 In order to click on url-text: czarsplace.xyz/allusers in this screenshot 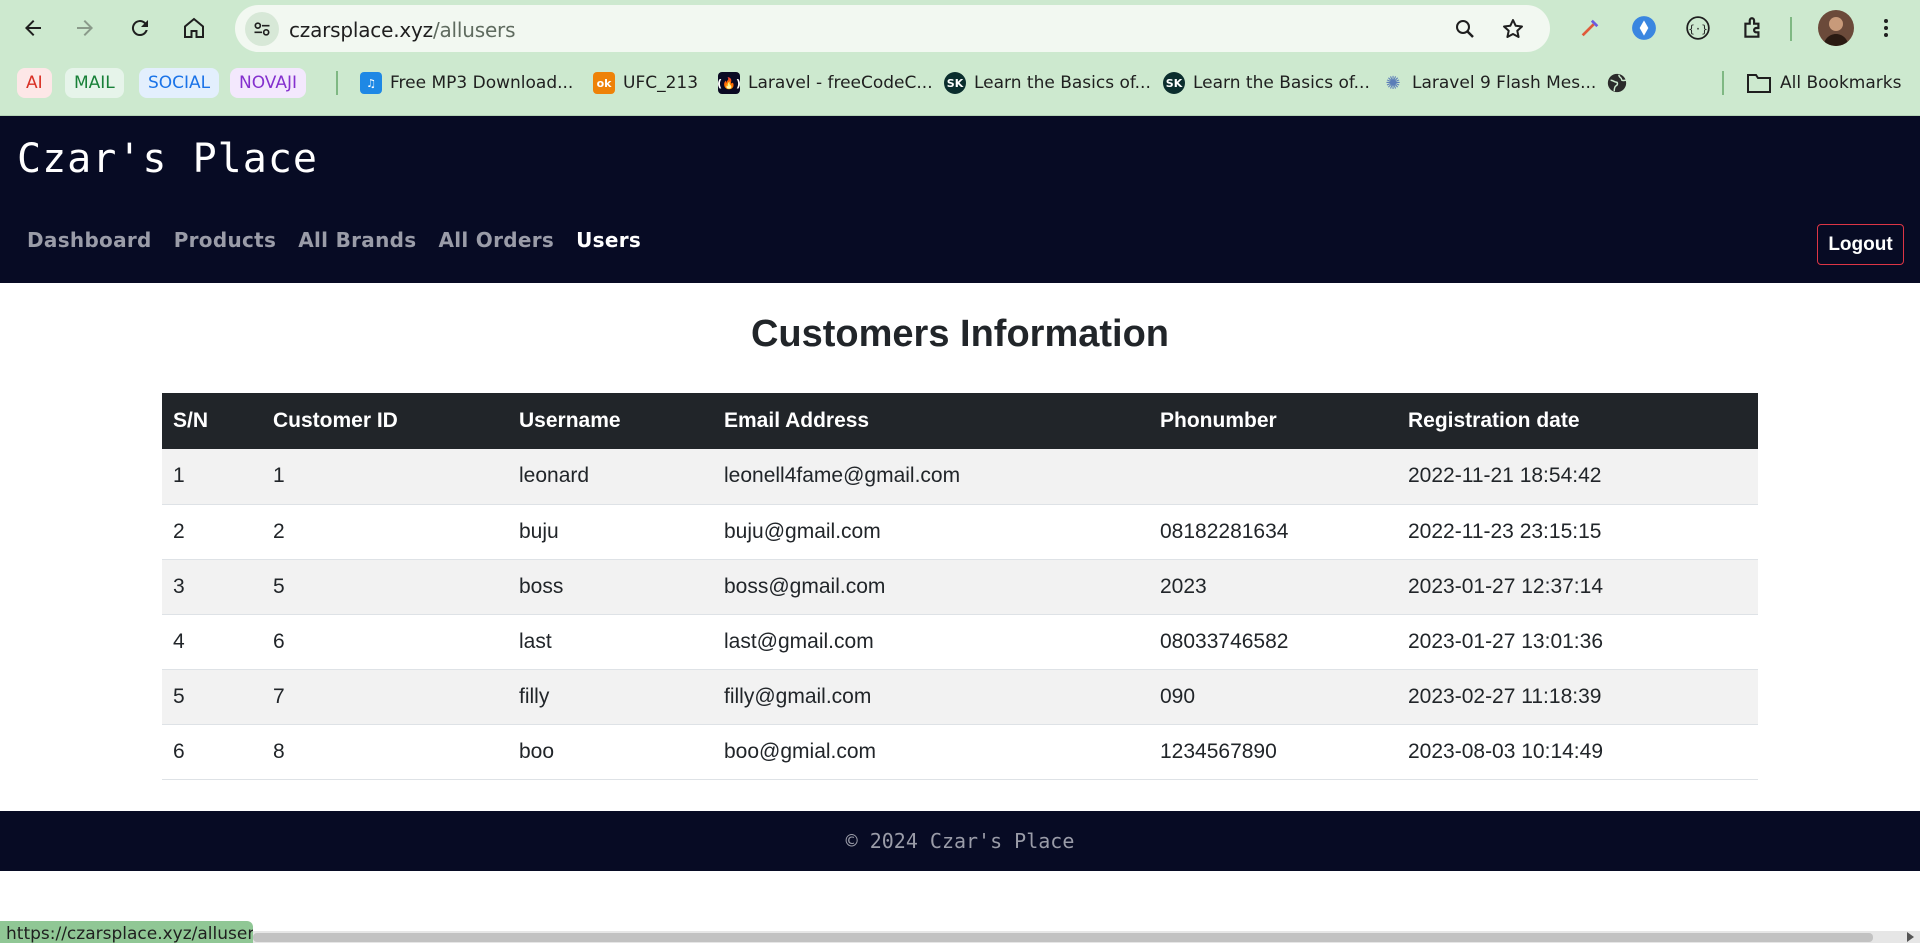, I will do `click(402, 30)`.